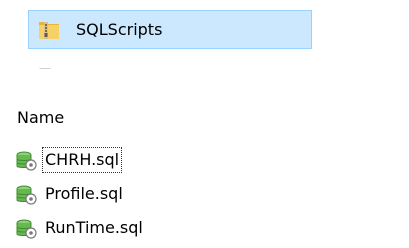 Image resolution: width=409 pixels, height=248 pixels. I want to click on list-item: CHRH.sql, so click(136, 162).